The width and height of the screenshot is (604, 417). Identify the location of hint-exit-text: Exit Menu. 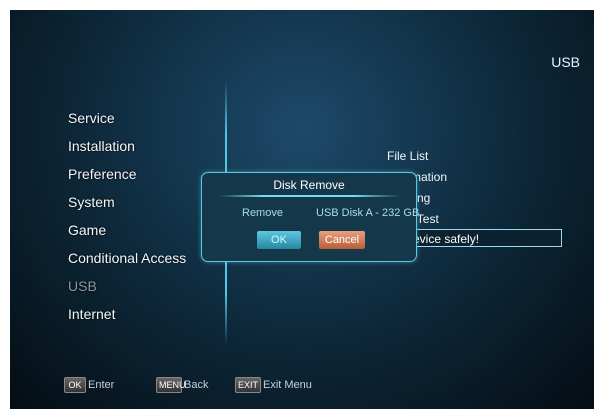
(287, 385).